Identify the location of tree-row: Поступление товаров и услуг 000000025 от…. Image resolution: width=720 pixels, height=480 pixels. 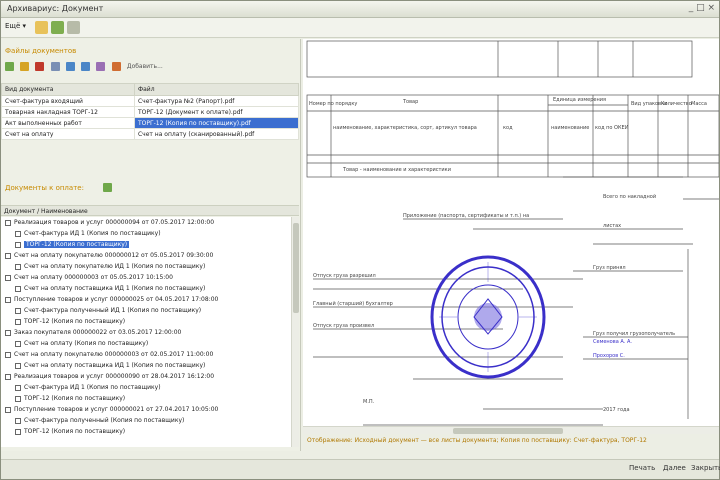
(150, 299).